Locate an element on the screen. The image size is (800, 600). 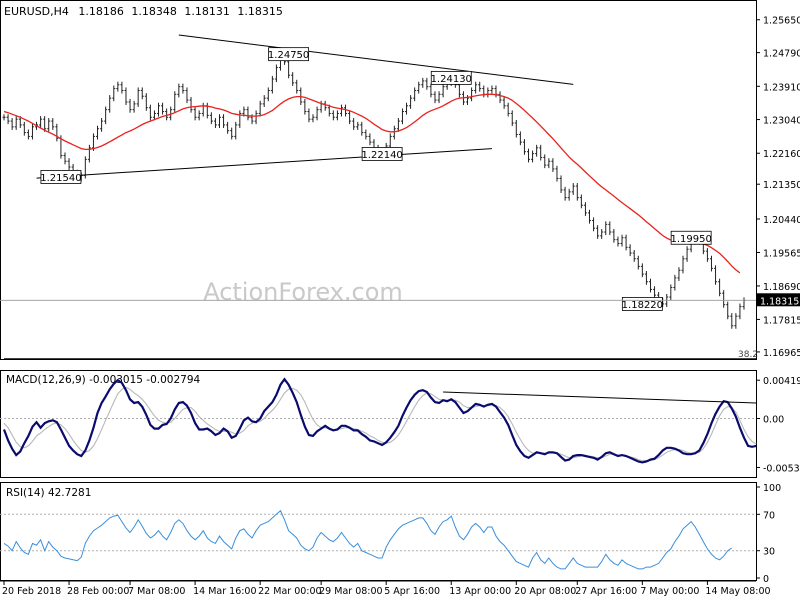
fib-level-label: 38.2 is located at coordinates (748, 355).